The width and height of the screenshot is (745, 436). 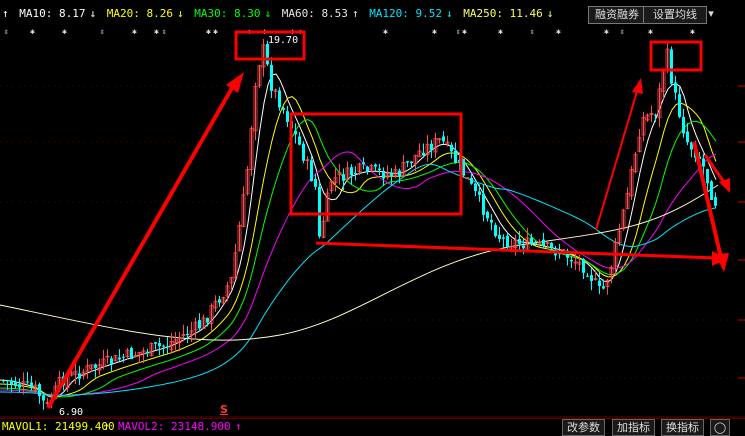 What do you see at coordinates (5, 13) in the screenshot?
I see `ma-prefix-arrow: ↑` at bounding box center [5, 13].